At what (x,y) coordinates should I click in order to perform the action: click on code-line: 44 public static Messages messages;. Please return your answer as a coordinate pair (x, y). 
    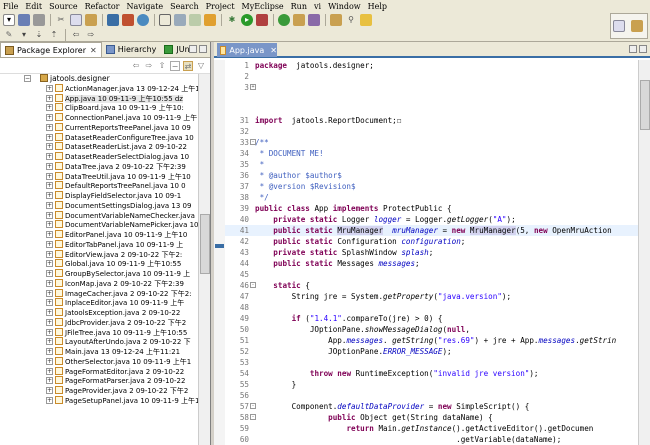
    Looking at the image, I should click on (431, 263).